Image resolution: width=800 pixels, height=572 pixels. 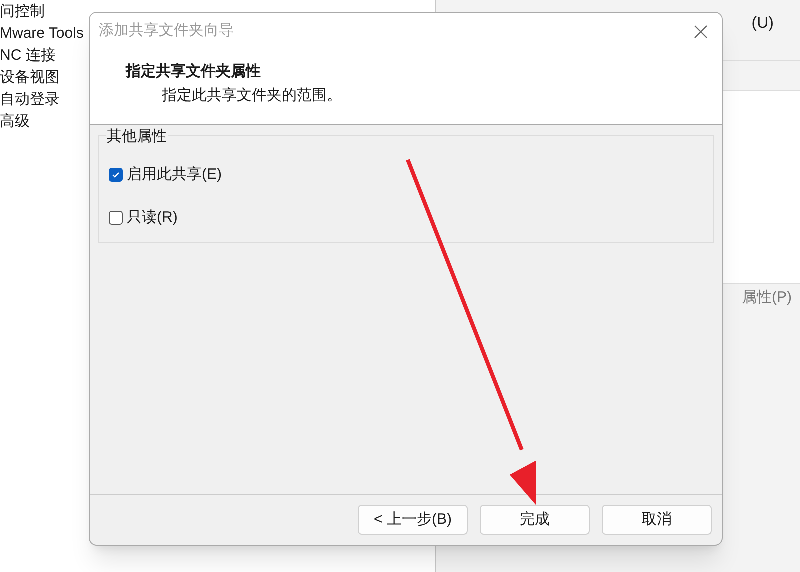 What do you see at coordinates (30, 100) in the screenshot?
I see `sidebar-item: 自动登录` at bounding box center [30, 100].